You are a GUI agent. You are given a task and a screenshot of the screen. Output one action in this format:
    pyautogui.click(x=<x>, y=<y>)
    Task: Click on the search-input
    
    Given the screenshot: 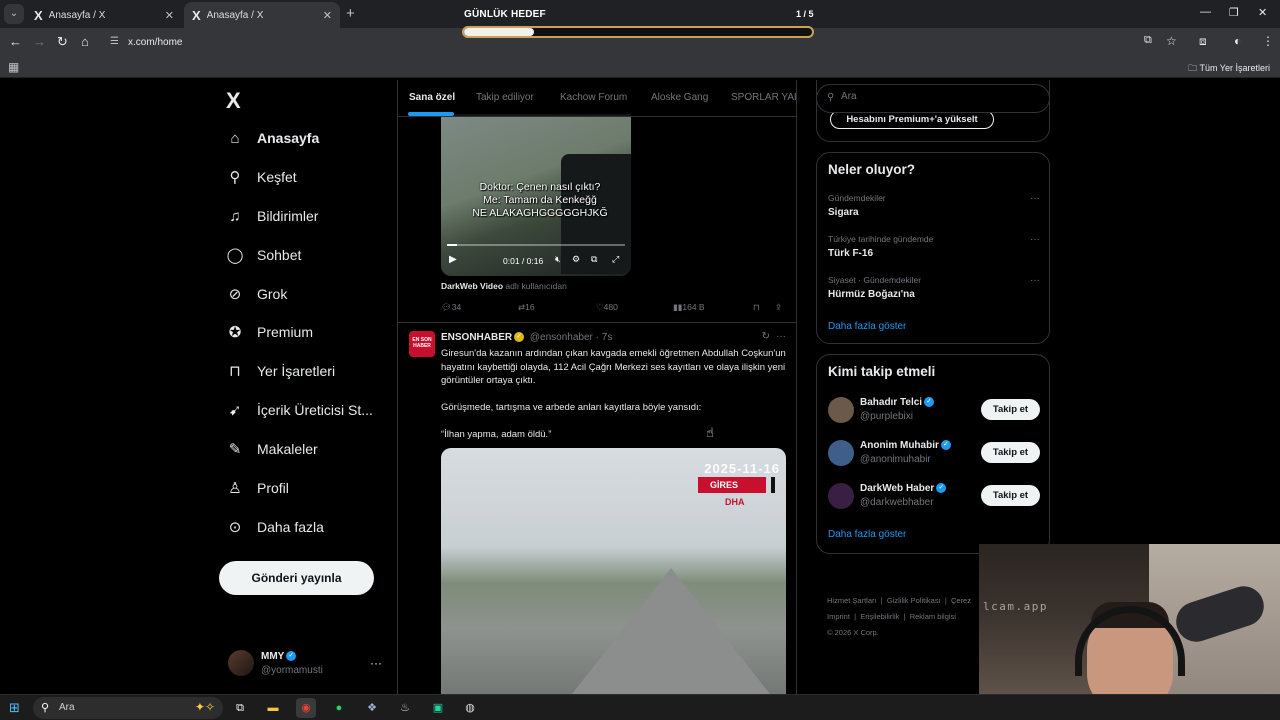 What is the action you would take?
    pyautogui.click(x=936, y=96)
    